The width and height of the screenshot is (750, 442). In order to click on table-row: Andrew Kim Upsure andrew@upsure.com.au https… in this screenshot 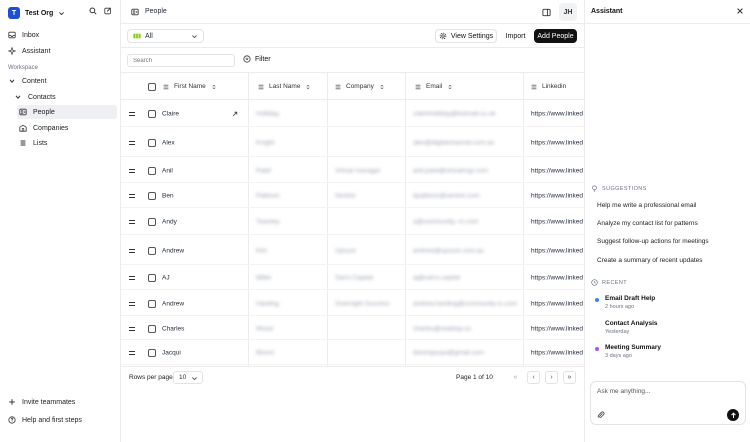, I will do `click(352, 251)`.